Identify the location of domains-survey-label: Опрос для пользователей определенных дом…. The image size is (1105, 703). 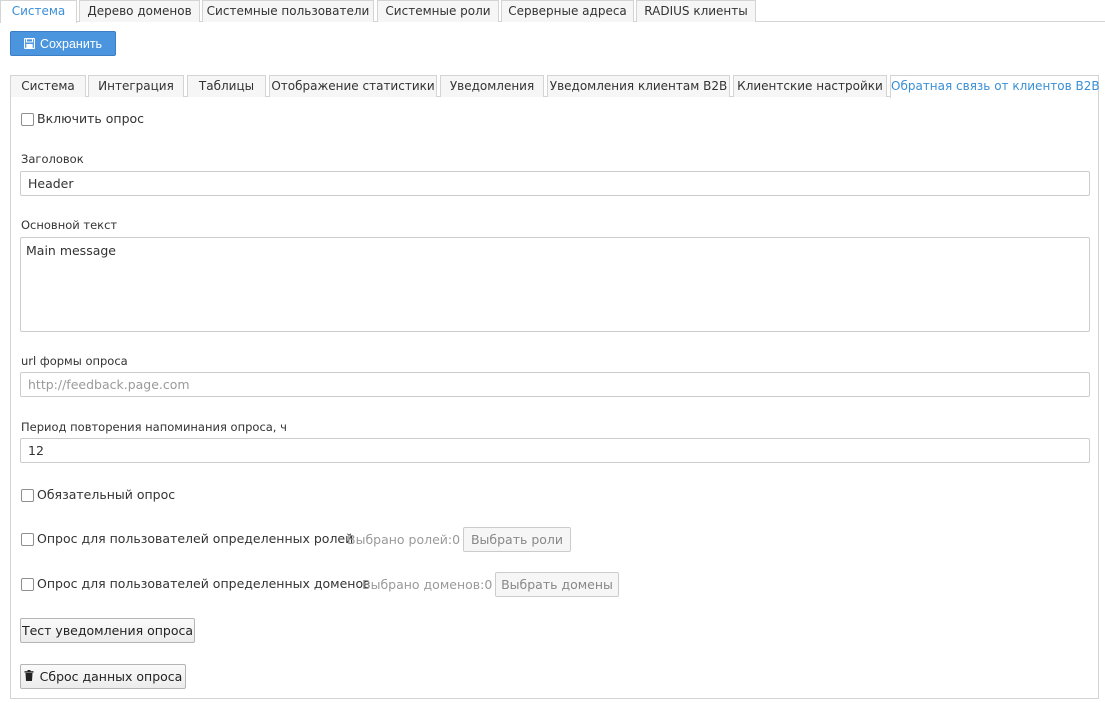
(204, 583).